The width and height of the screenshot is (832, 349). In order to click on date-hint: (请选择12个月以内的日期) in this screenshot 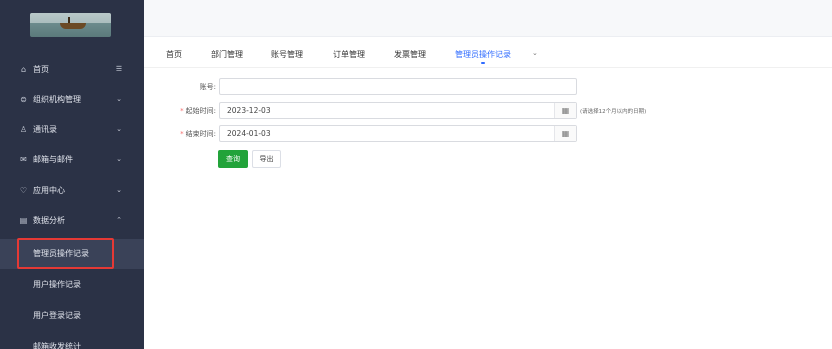, I will do `click(613, 112)`.